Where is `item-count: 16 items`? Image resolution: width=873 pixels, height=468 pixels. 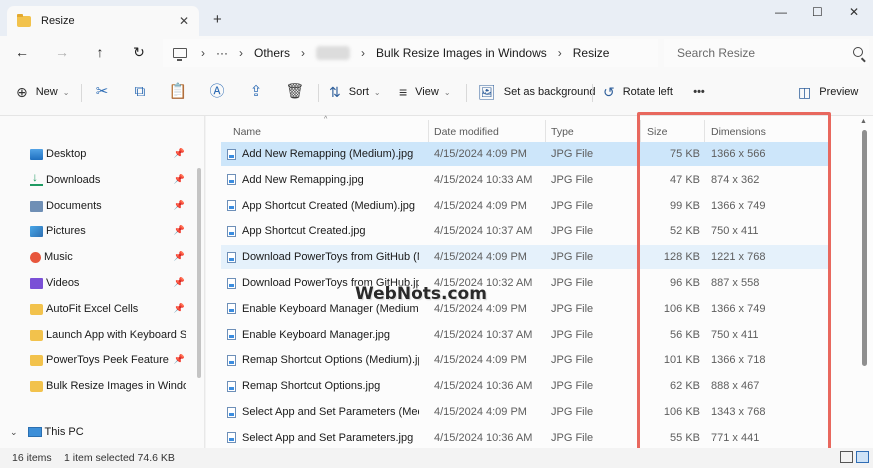
item-count: 16 items is located at coordinates (32, 458).